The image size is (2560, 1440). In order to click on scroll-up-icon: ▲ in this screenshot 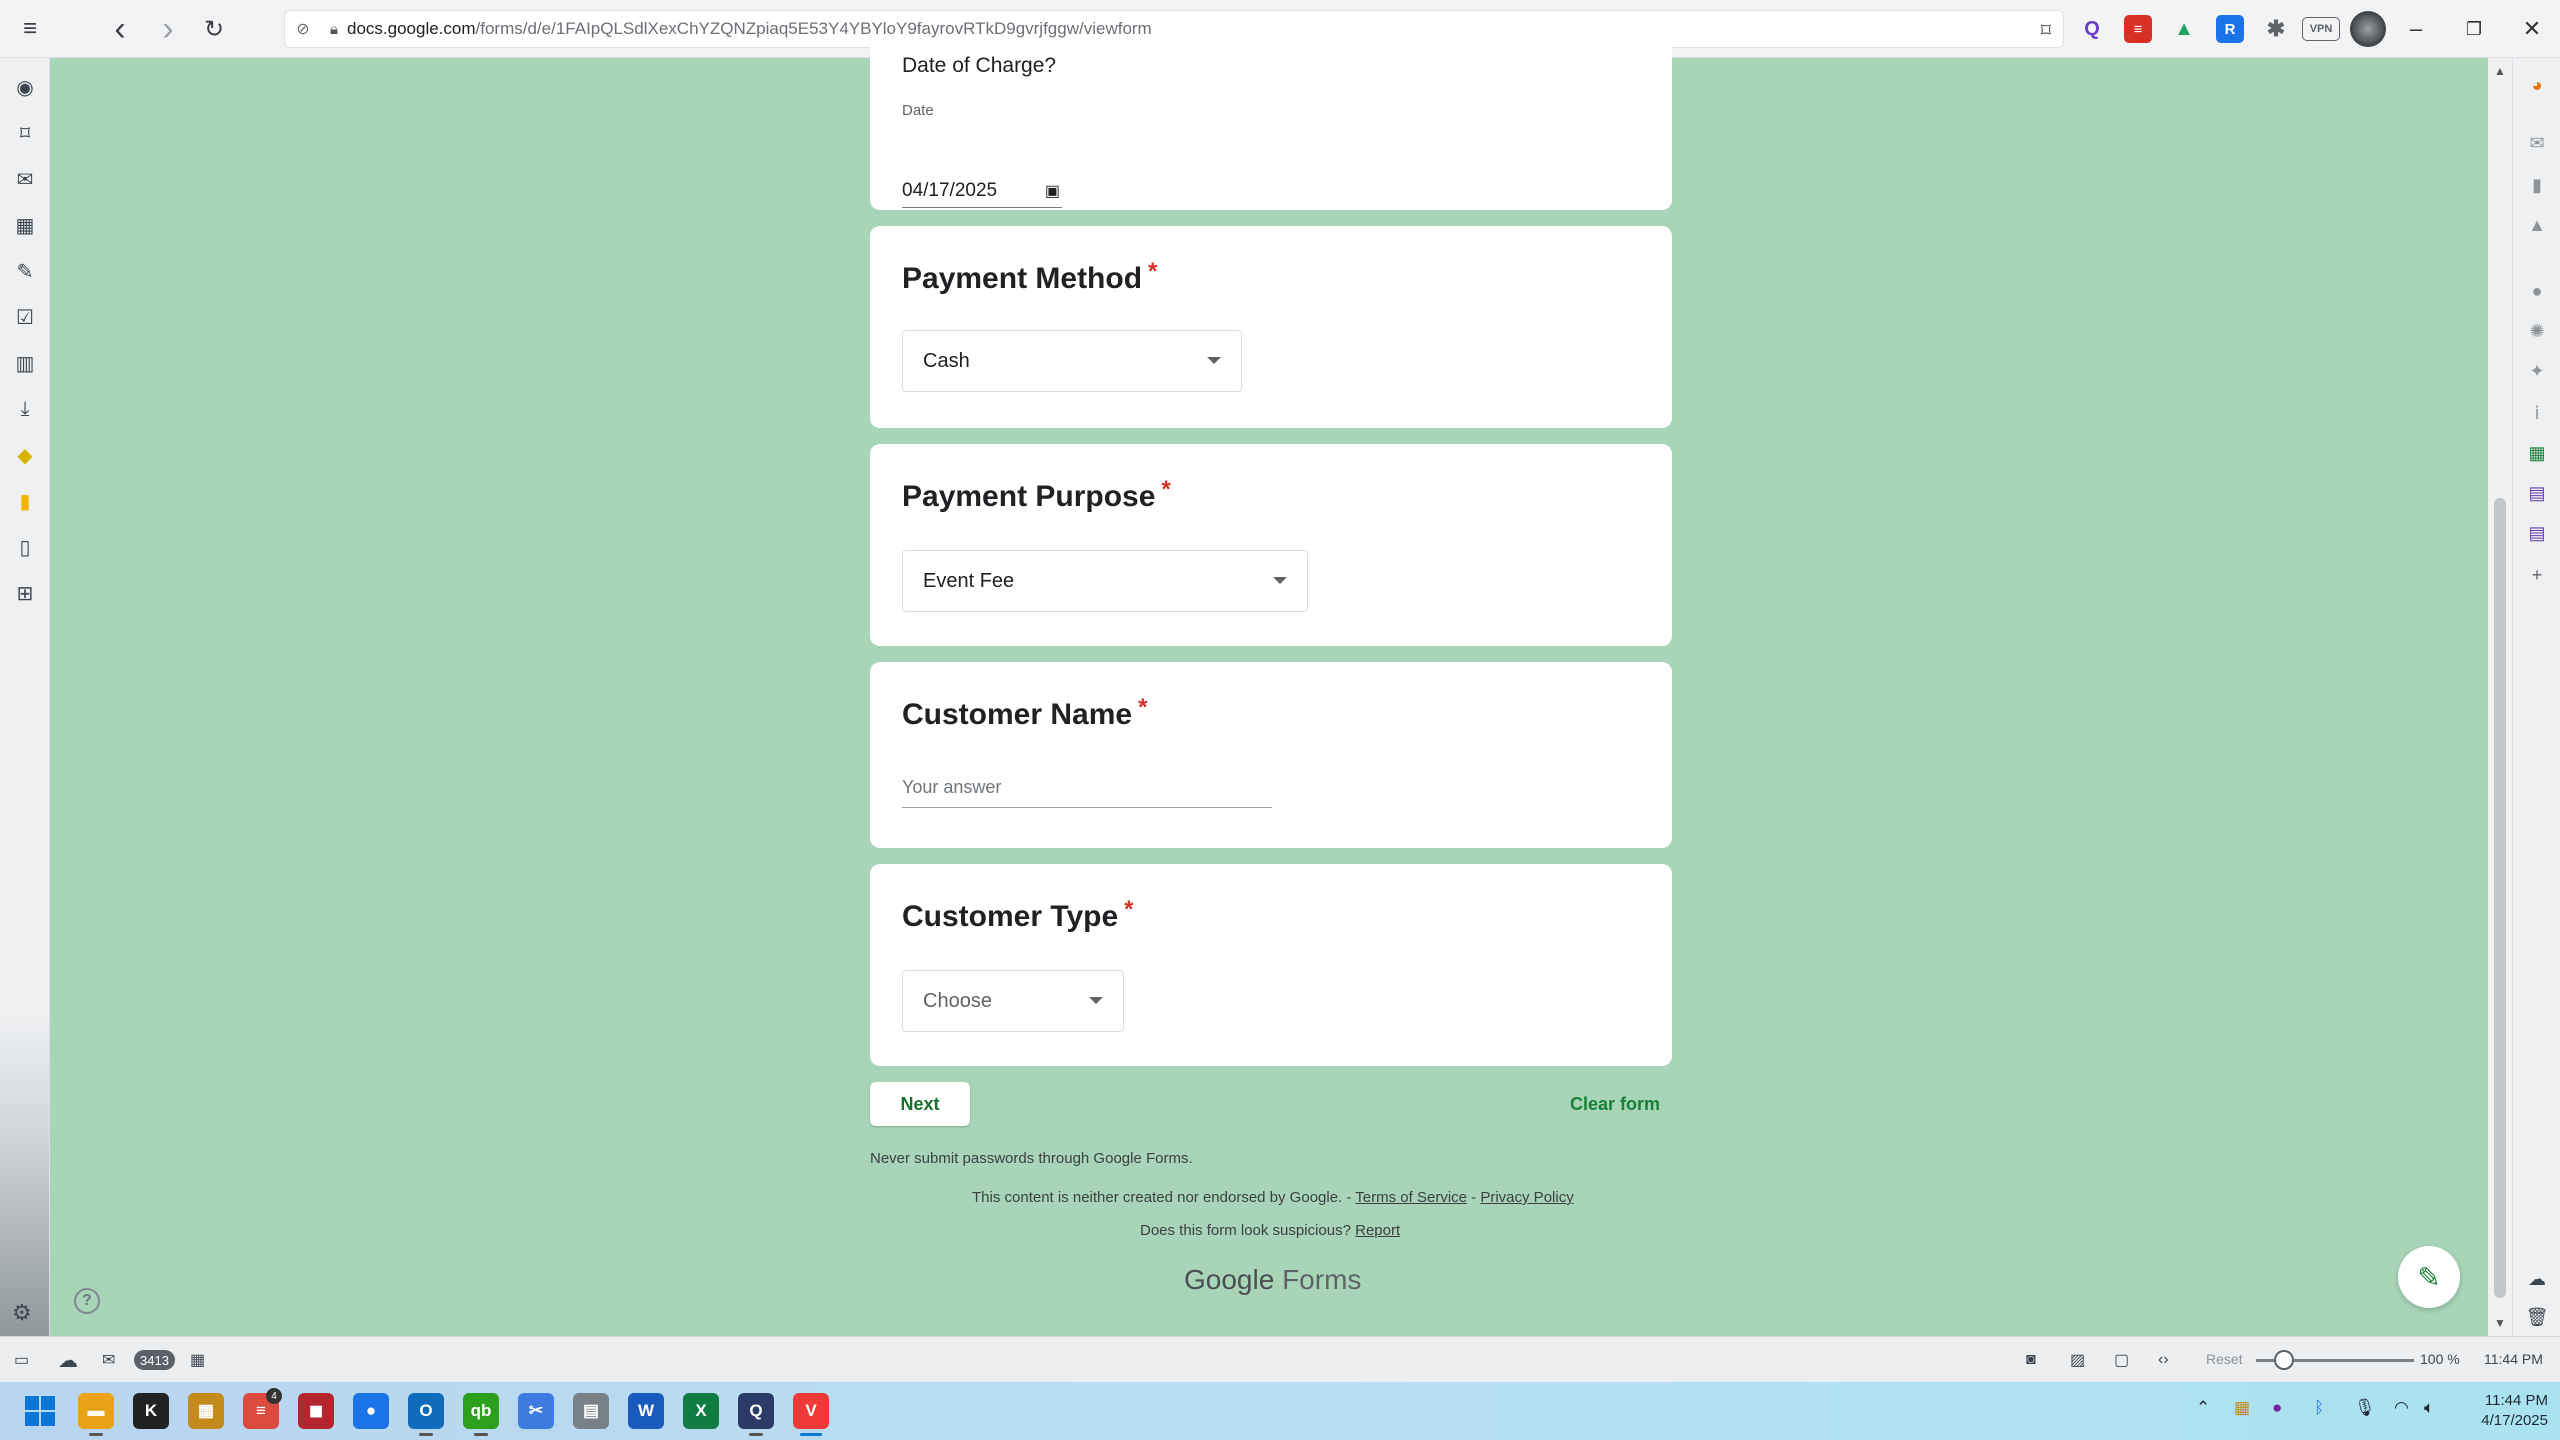, I will do `click(2500, 71)`.